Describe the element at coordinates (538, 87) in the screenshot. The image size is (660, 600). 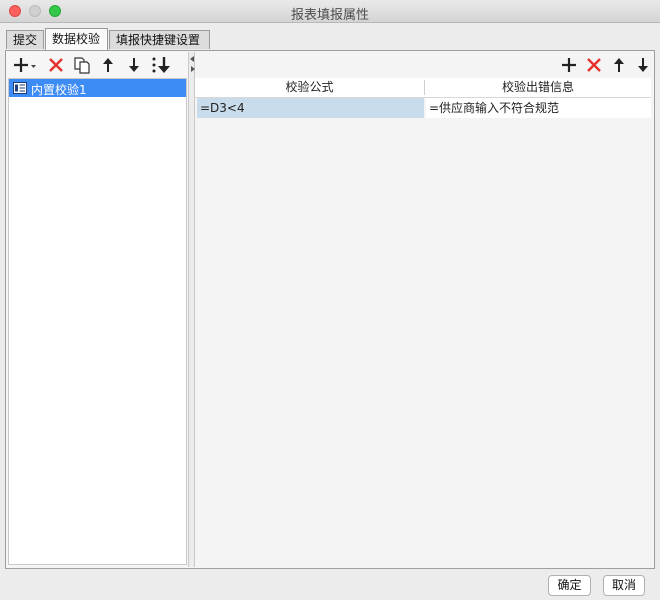
I see `column-header-error-message: 校验出错信息` at that location.